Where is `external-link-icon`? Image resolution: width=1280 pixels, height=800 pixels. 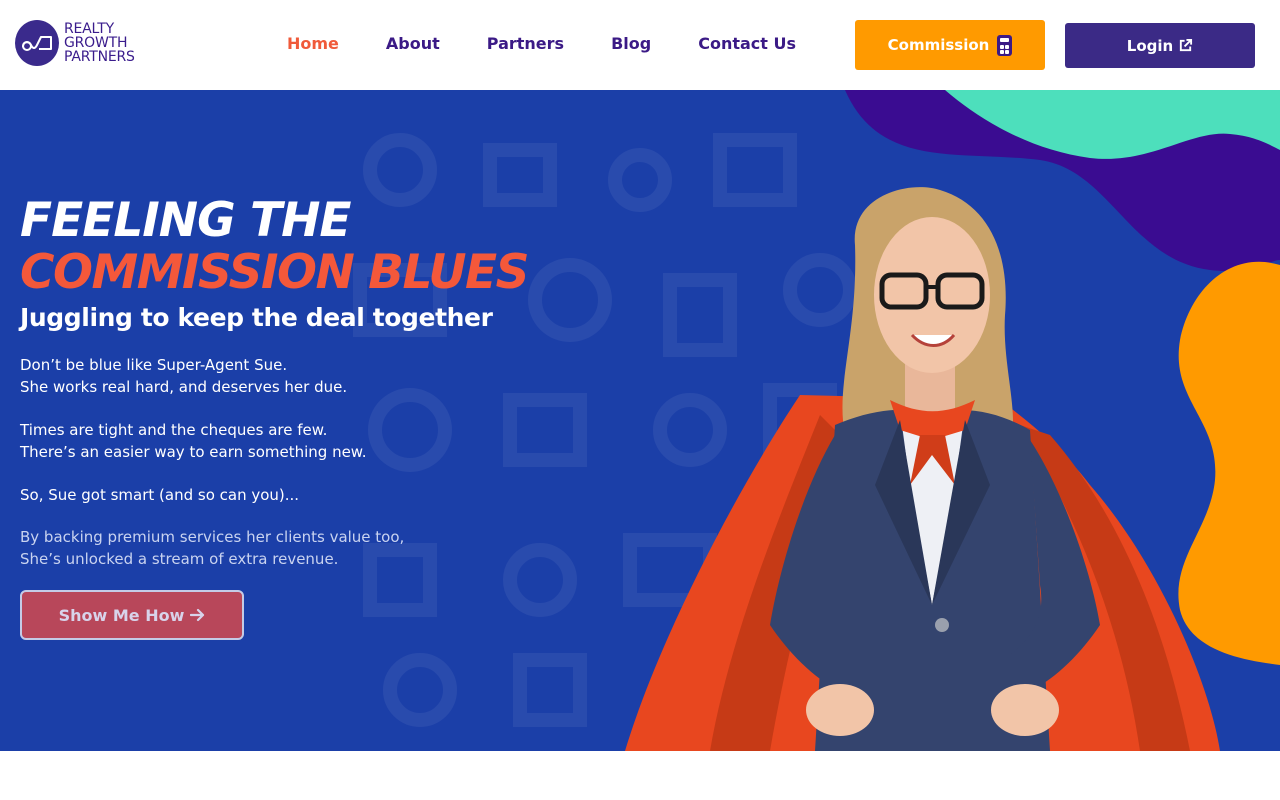 external-link-icon is located at coordinates (1186, 45).